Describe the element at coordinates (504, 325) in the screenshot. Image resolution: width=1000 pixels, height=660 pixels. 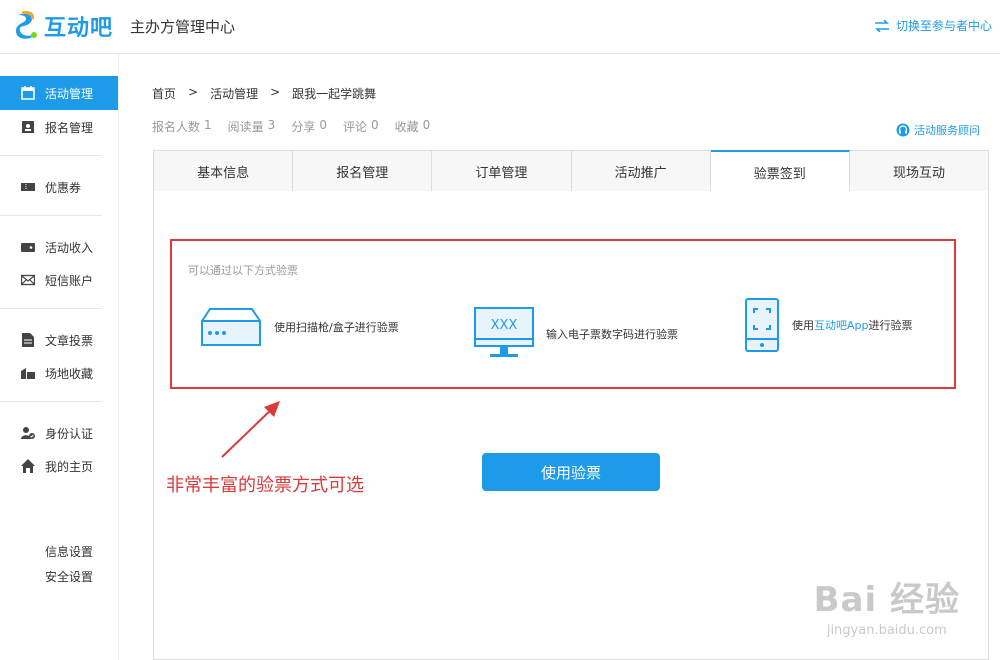
I see `monitor-code-text: XXX` at that location.